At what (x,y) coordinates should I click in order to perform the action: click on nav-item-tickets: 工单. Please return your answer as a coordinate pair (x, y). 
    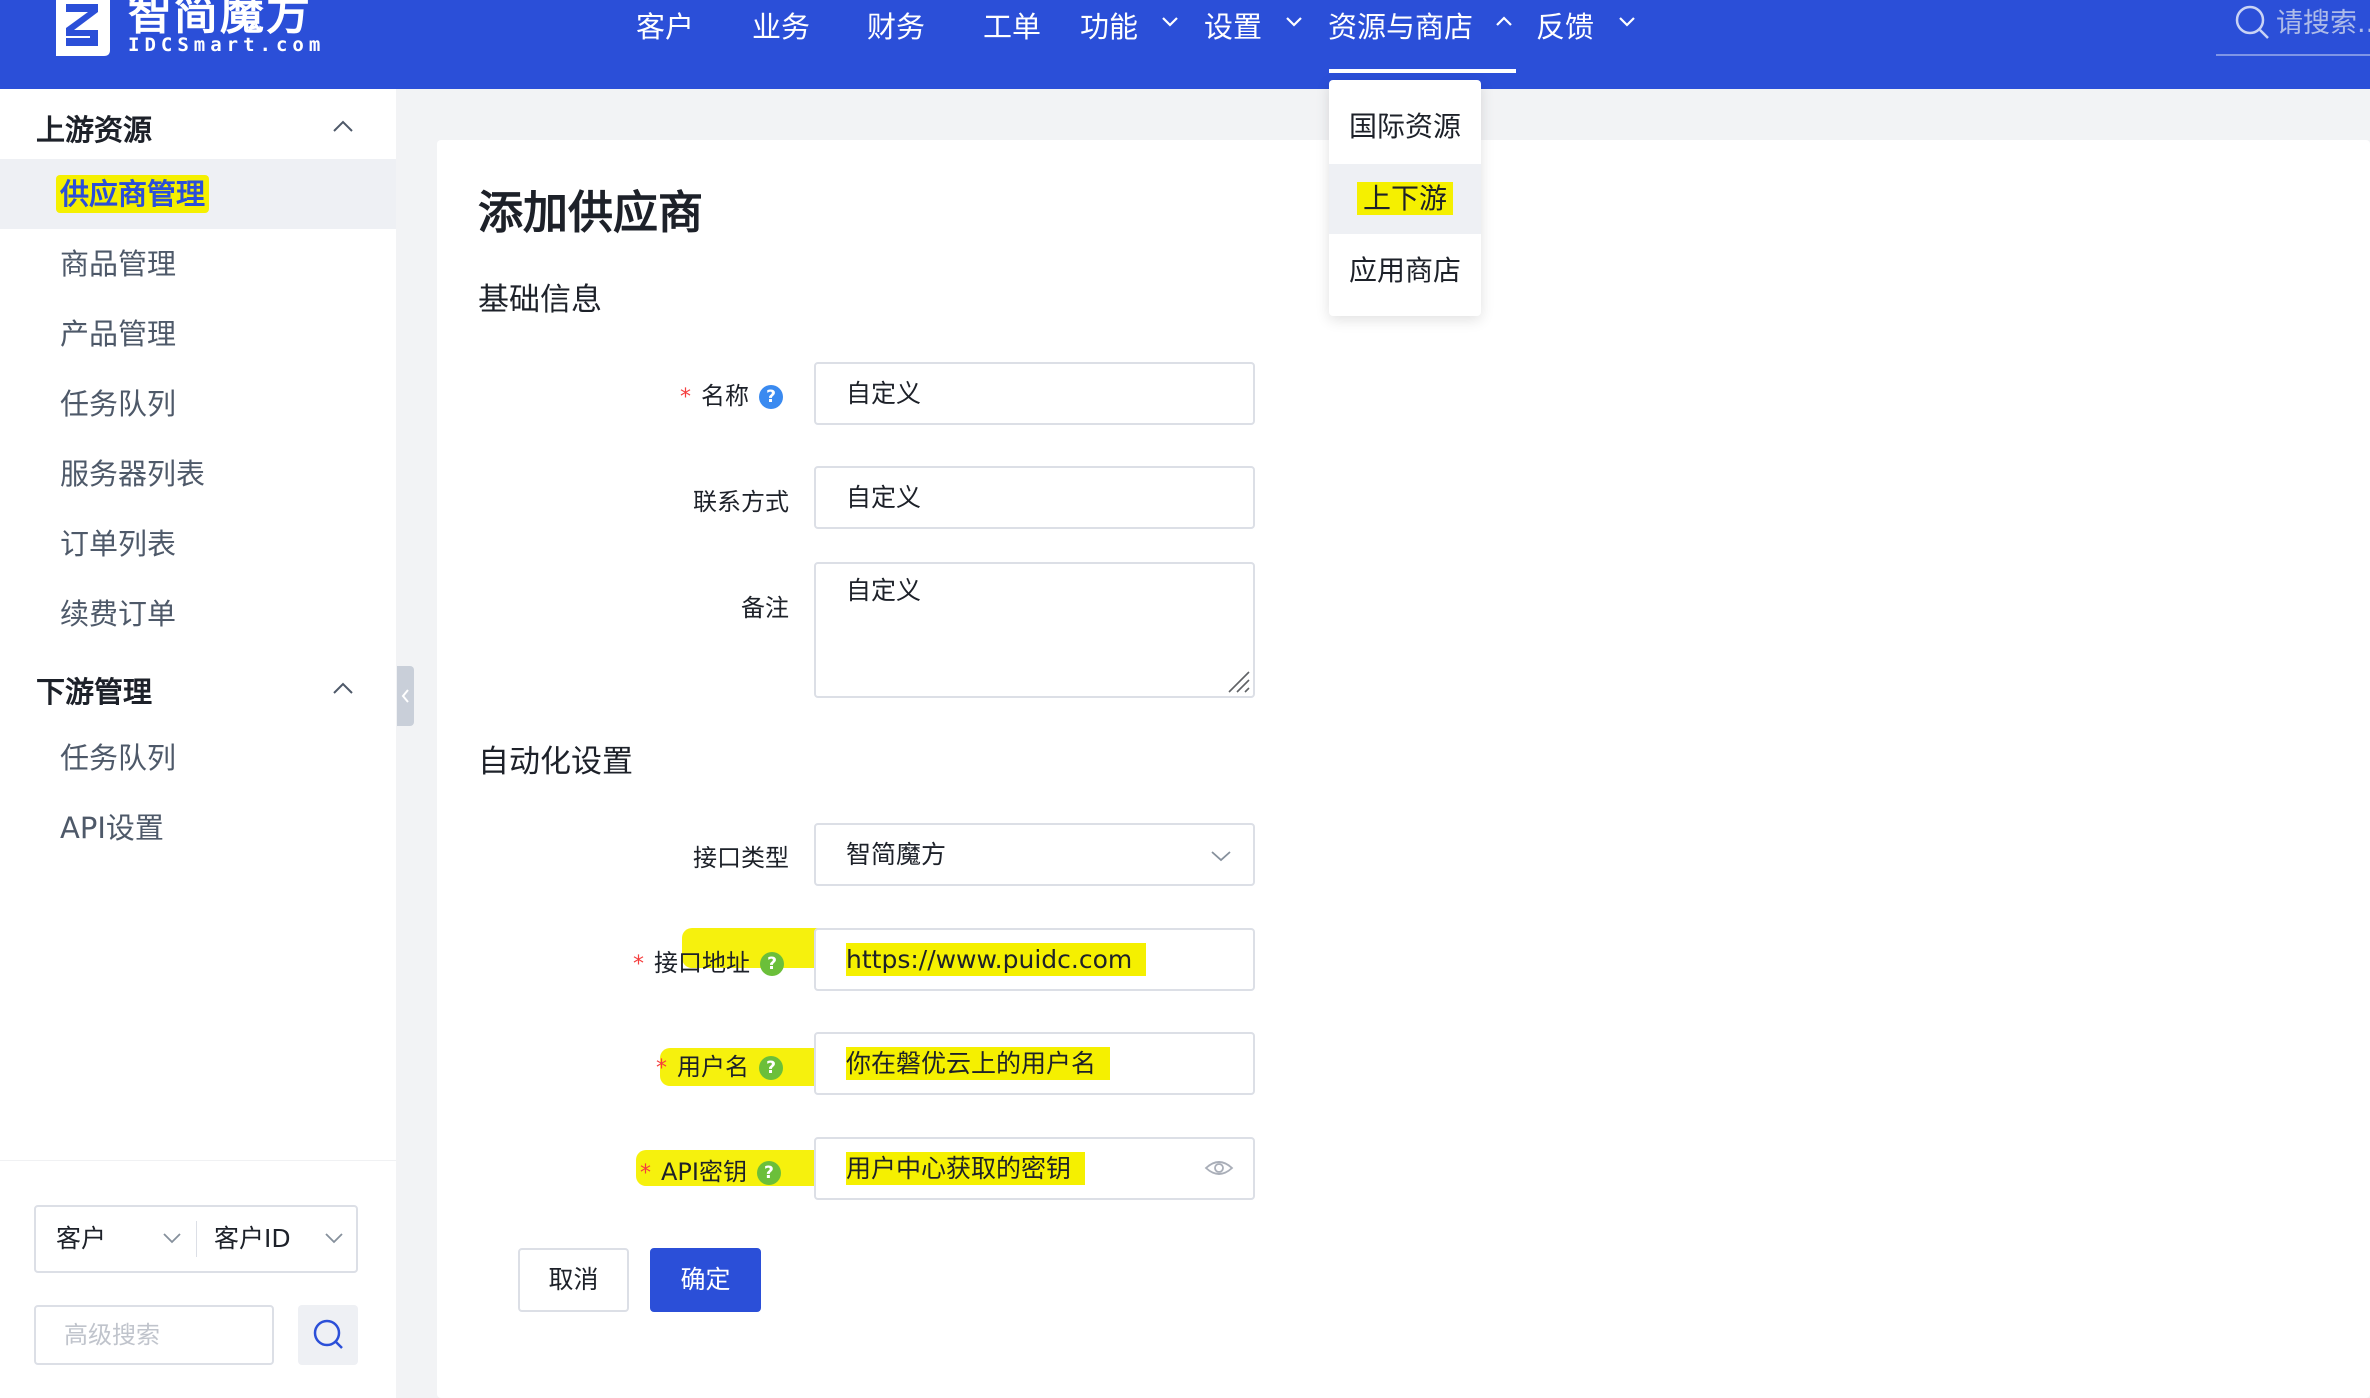
    Looking at the image, I should click on (1012, 25).